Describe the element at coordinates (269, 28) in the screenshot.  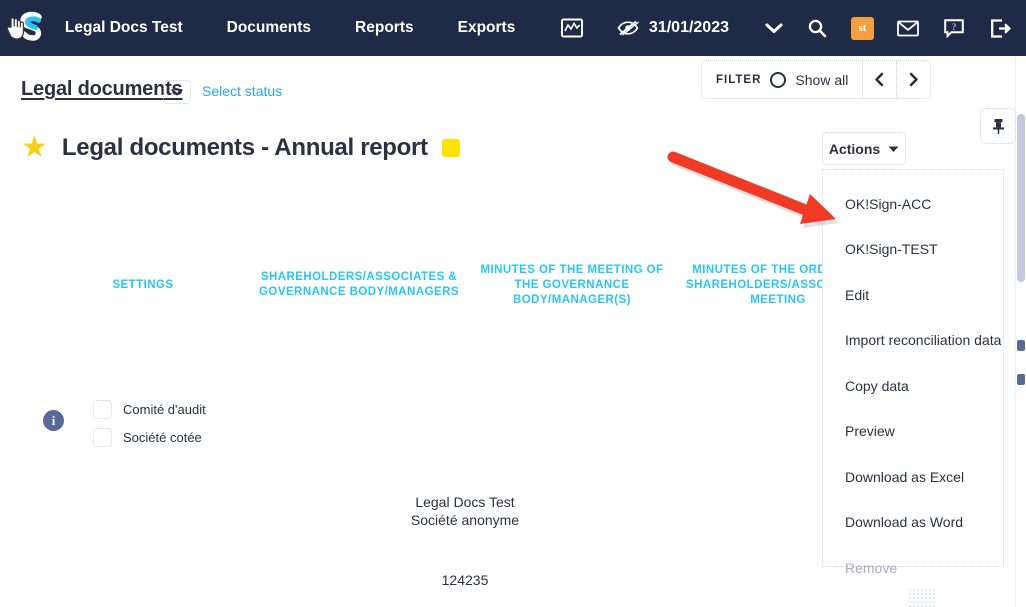
I see `nav-item-documents: Documents` at that location.